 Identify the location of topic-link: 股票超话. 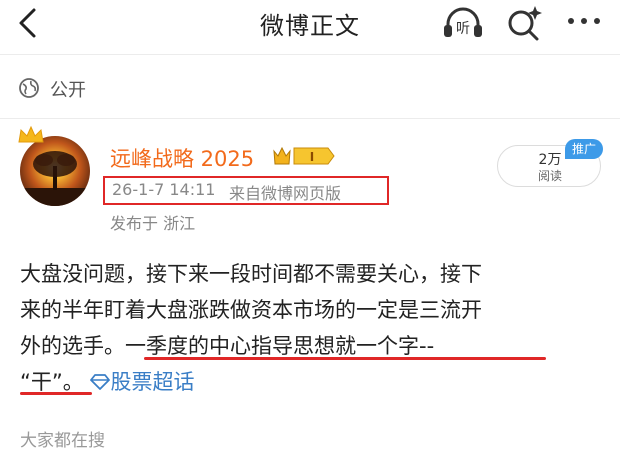
(142, 382).